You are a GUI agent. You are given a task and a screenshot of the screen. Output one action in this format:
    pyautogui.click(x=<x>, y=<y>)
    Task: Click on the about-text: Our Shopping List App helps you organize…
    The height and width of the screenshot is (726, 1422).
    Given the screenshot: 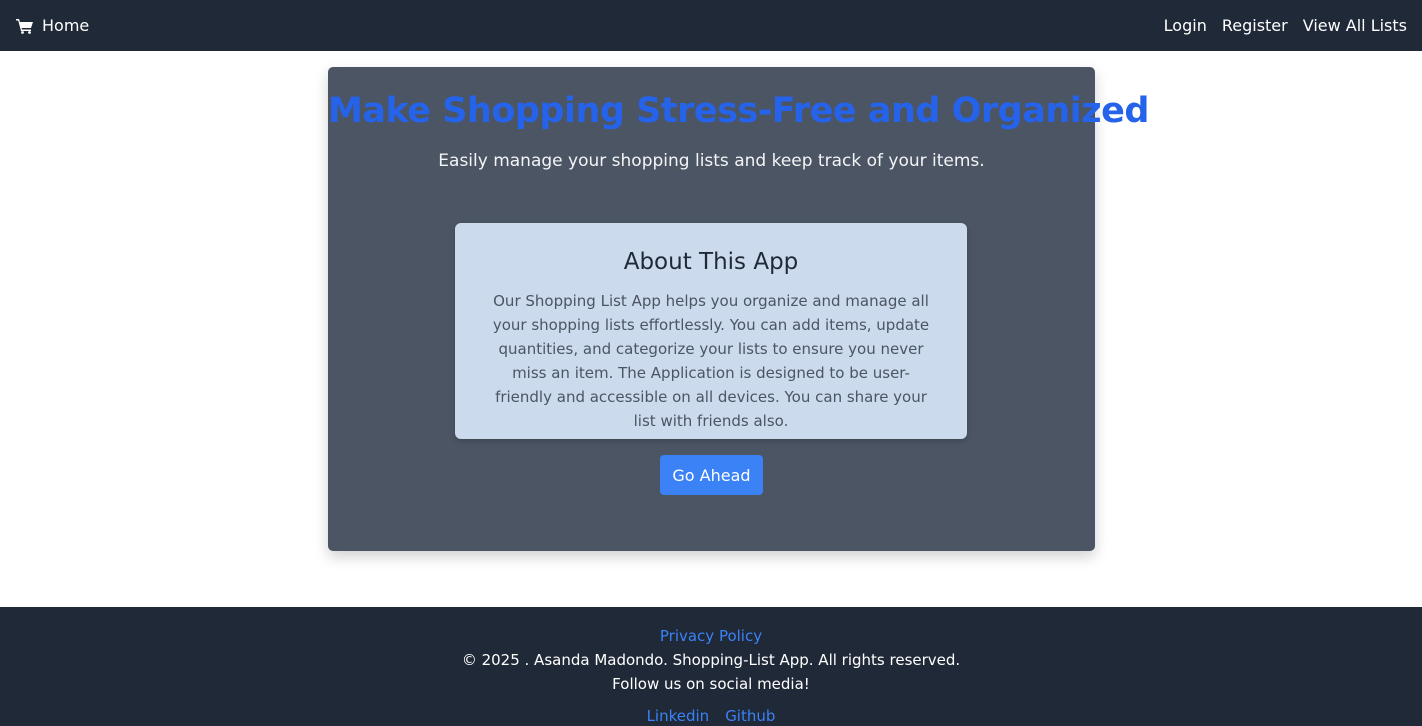 What is the action you would take?
    pyautogui.click(x=711, y=361)
    